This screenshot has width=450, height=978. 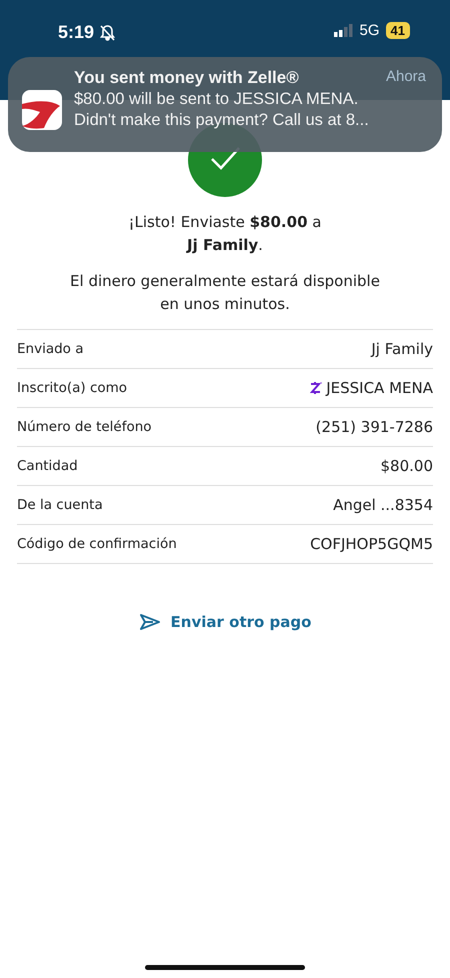 What do you see at coordinates (108, 32) in the screenshot?
I see `bell-muted-icon` at bounding box center [108, 32].